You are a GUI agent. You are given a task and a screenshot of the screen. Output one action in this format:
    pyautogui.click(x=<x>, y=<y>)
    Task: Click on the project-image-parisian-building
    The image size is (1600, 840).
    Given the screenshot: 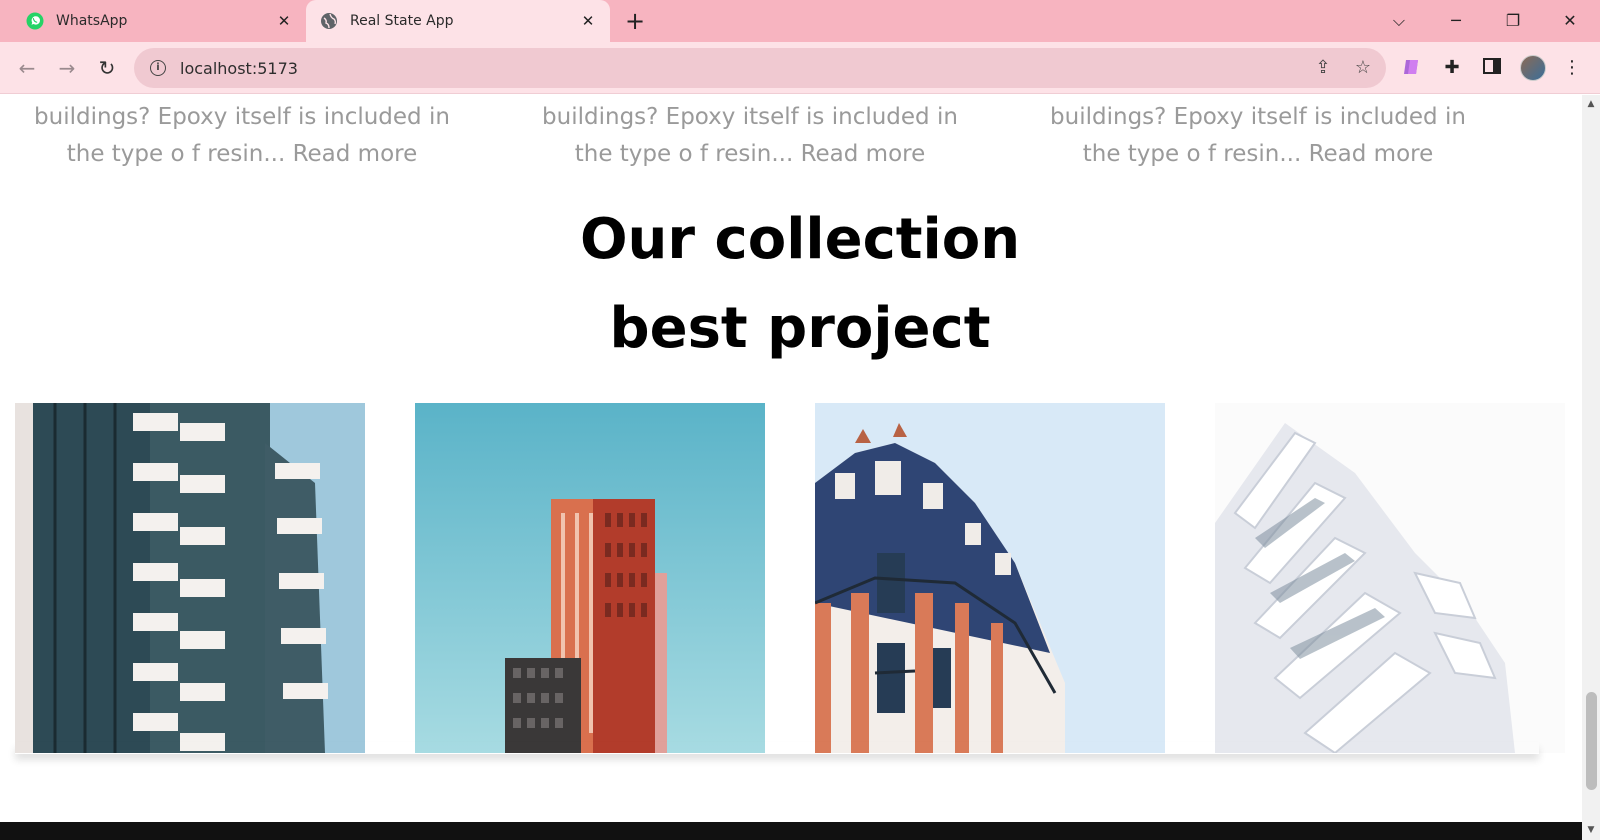 What is the action you would take?
    pyautogui.click(x=990, y=578)
    